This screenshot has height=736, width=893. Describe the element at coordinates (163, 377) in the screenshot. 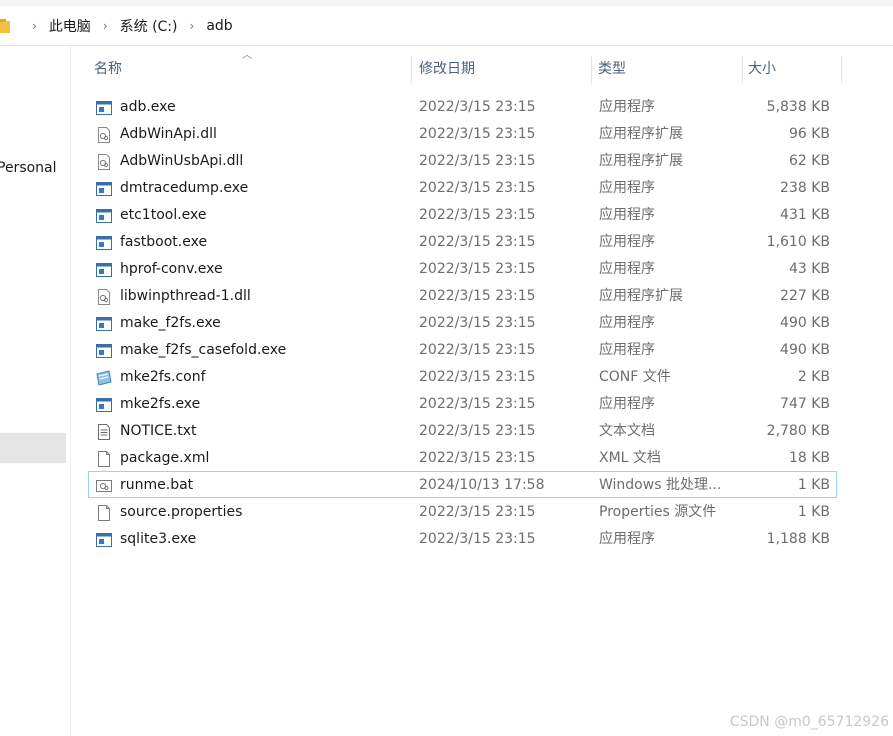

I see `file-name: mke2fs.conf` at that location.